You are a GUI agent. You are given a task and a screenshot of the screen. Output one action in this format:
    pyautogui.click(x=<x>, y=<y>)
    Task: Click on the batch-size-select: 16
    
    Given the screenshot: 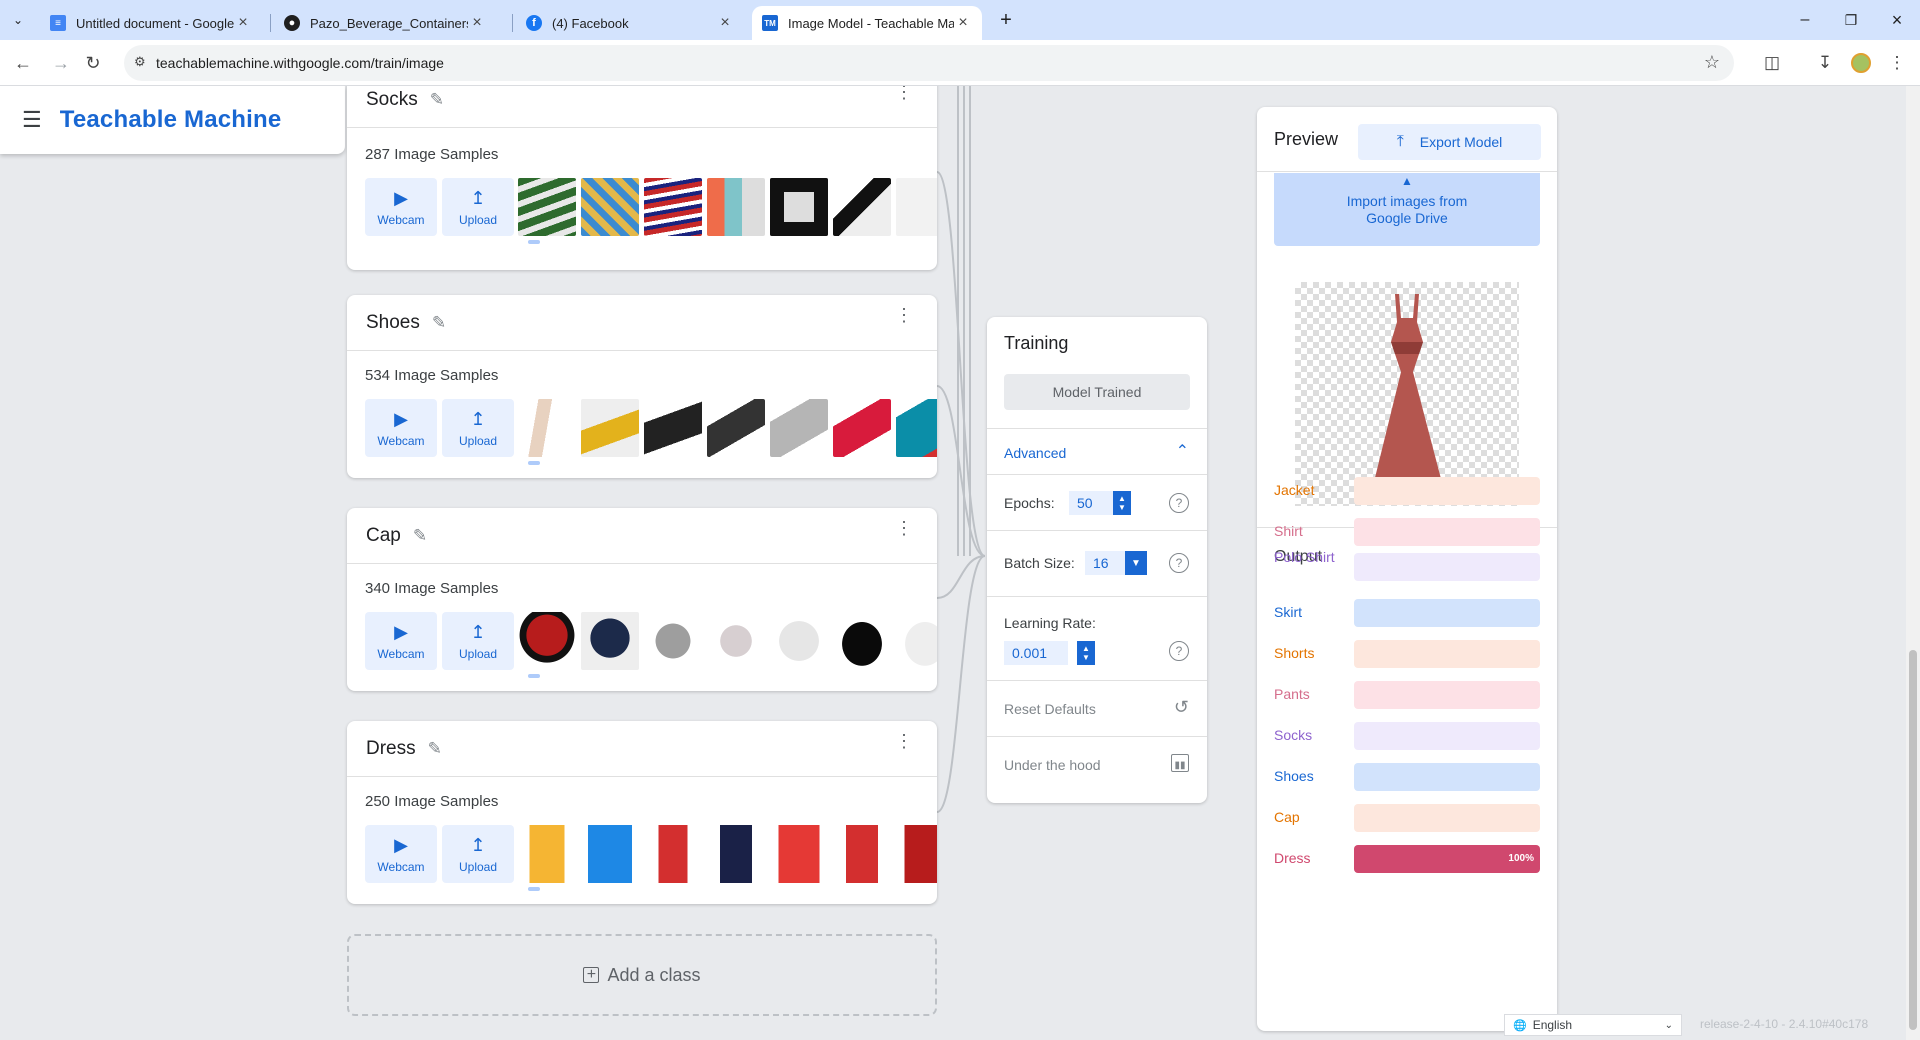 What is the action you would take?
    pyautogui.click(x=1107, y=563)
    